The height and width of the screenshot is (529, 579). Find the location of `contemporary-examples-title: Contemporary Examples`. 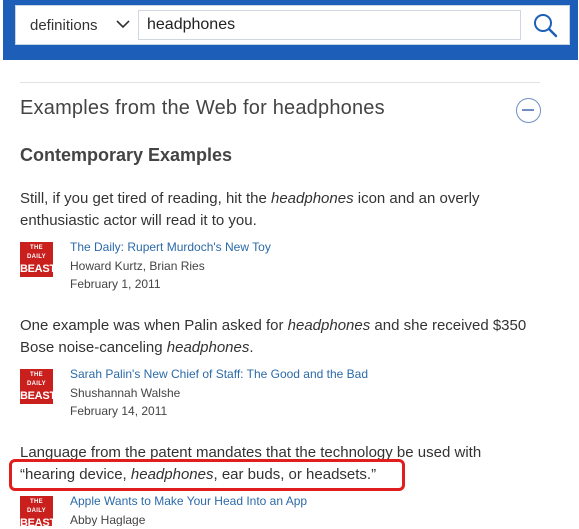

contemporary-examples-title: Contemporary Examples is located at coordinates (126, 155).